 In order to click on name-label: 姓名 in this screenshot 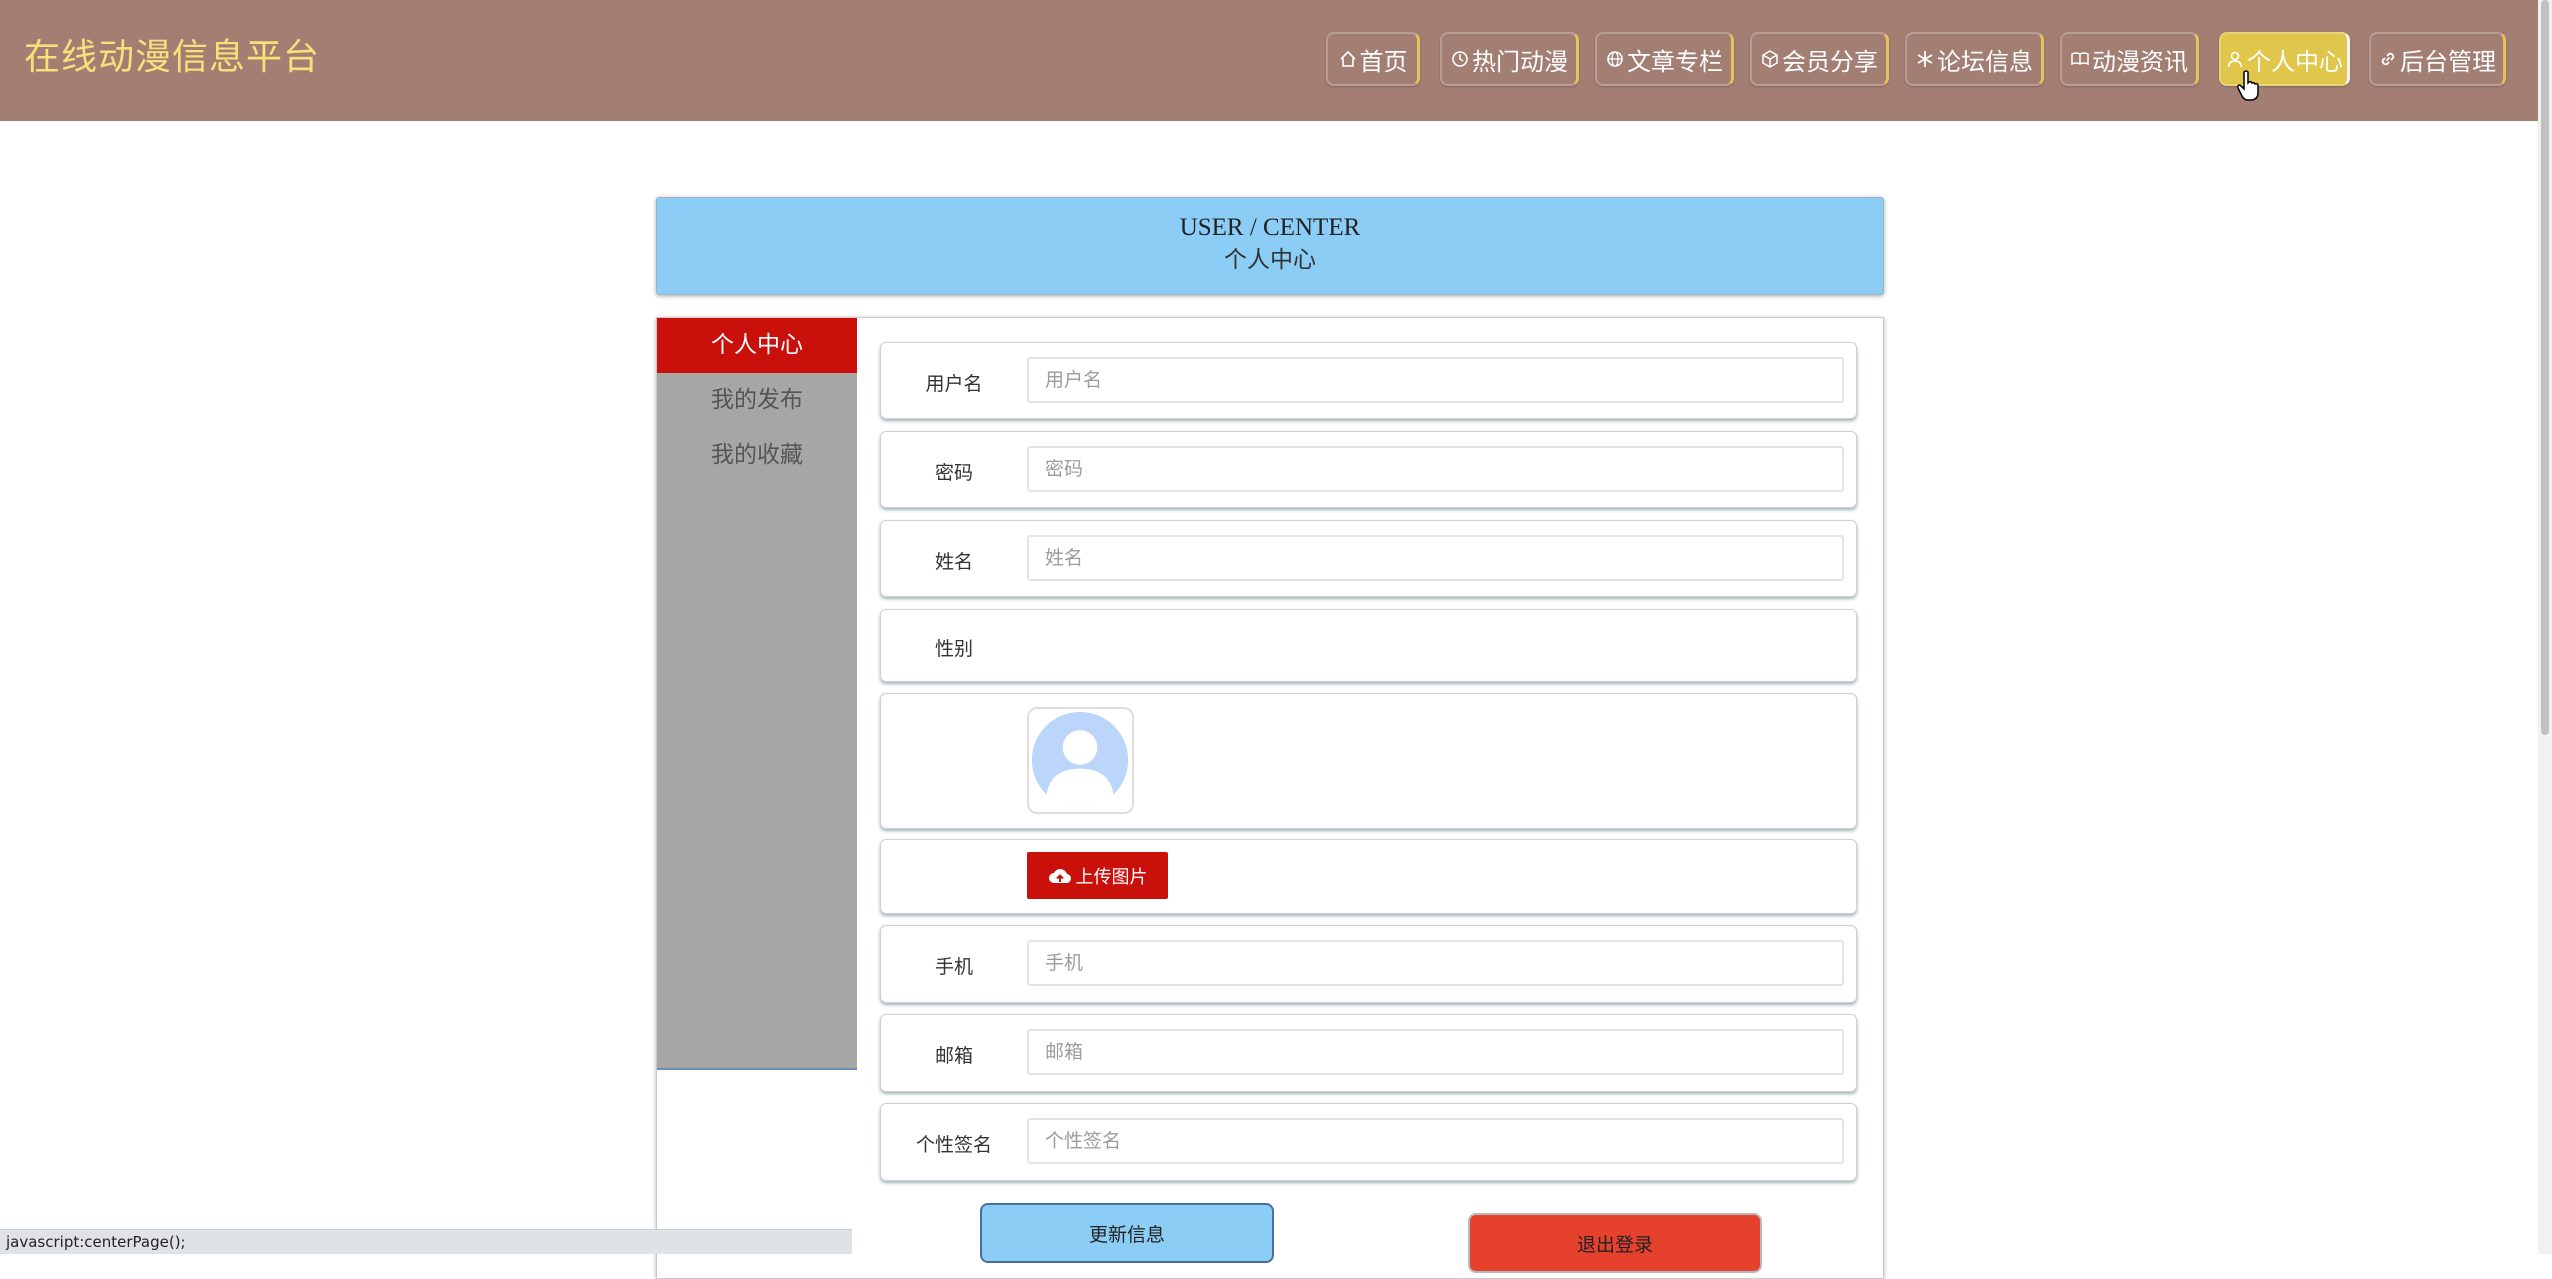, I will do `click(953, 562)`.